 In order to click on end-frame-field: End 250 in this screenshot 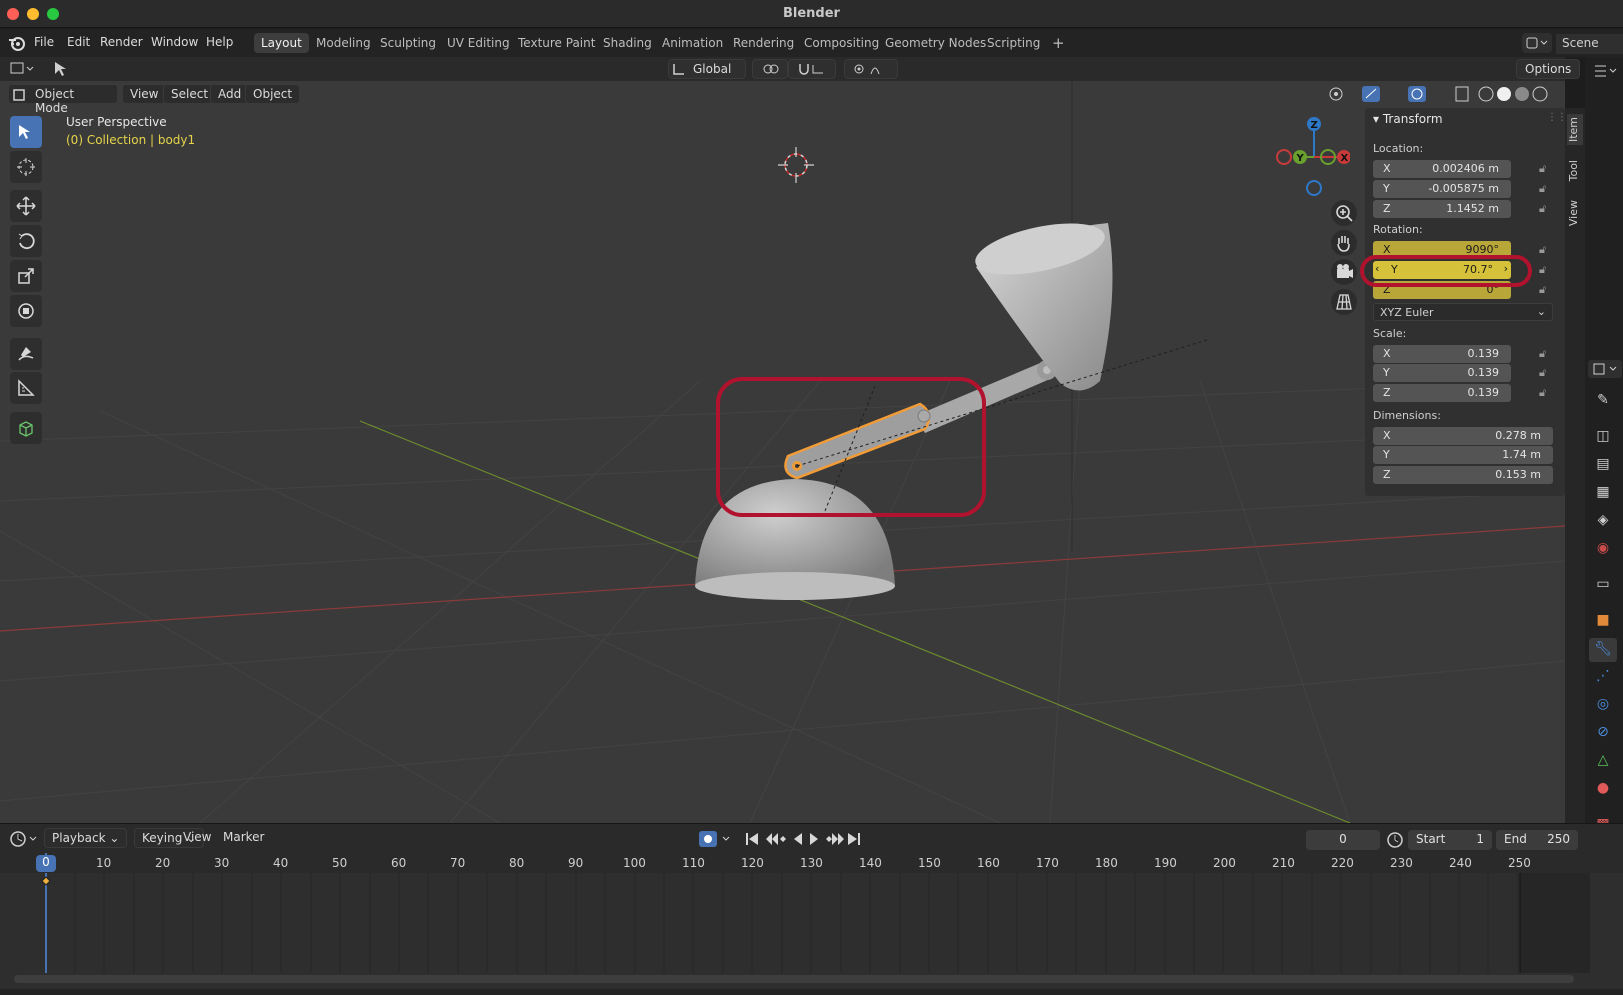, I will do `click(1537, 840)`.